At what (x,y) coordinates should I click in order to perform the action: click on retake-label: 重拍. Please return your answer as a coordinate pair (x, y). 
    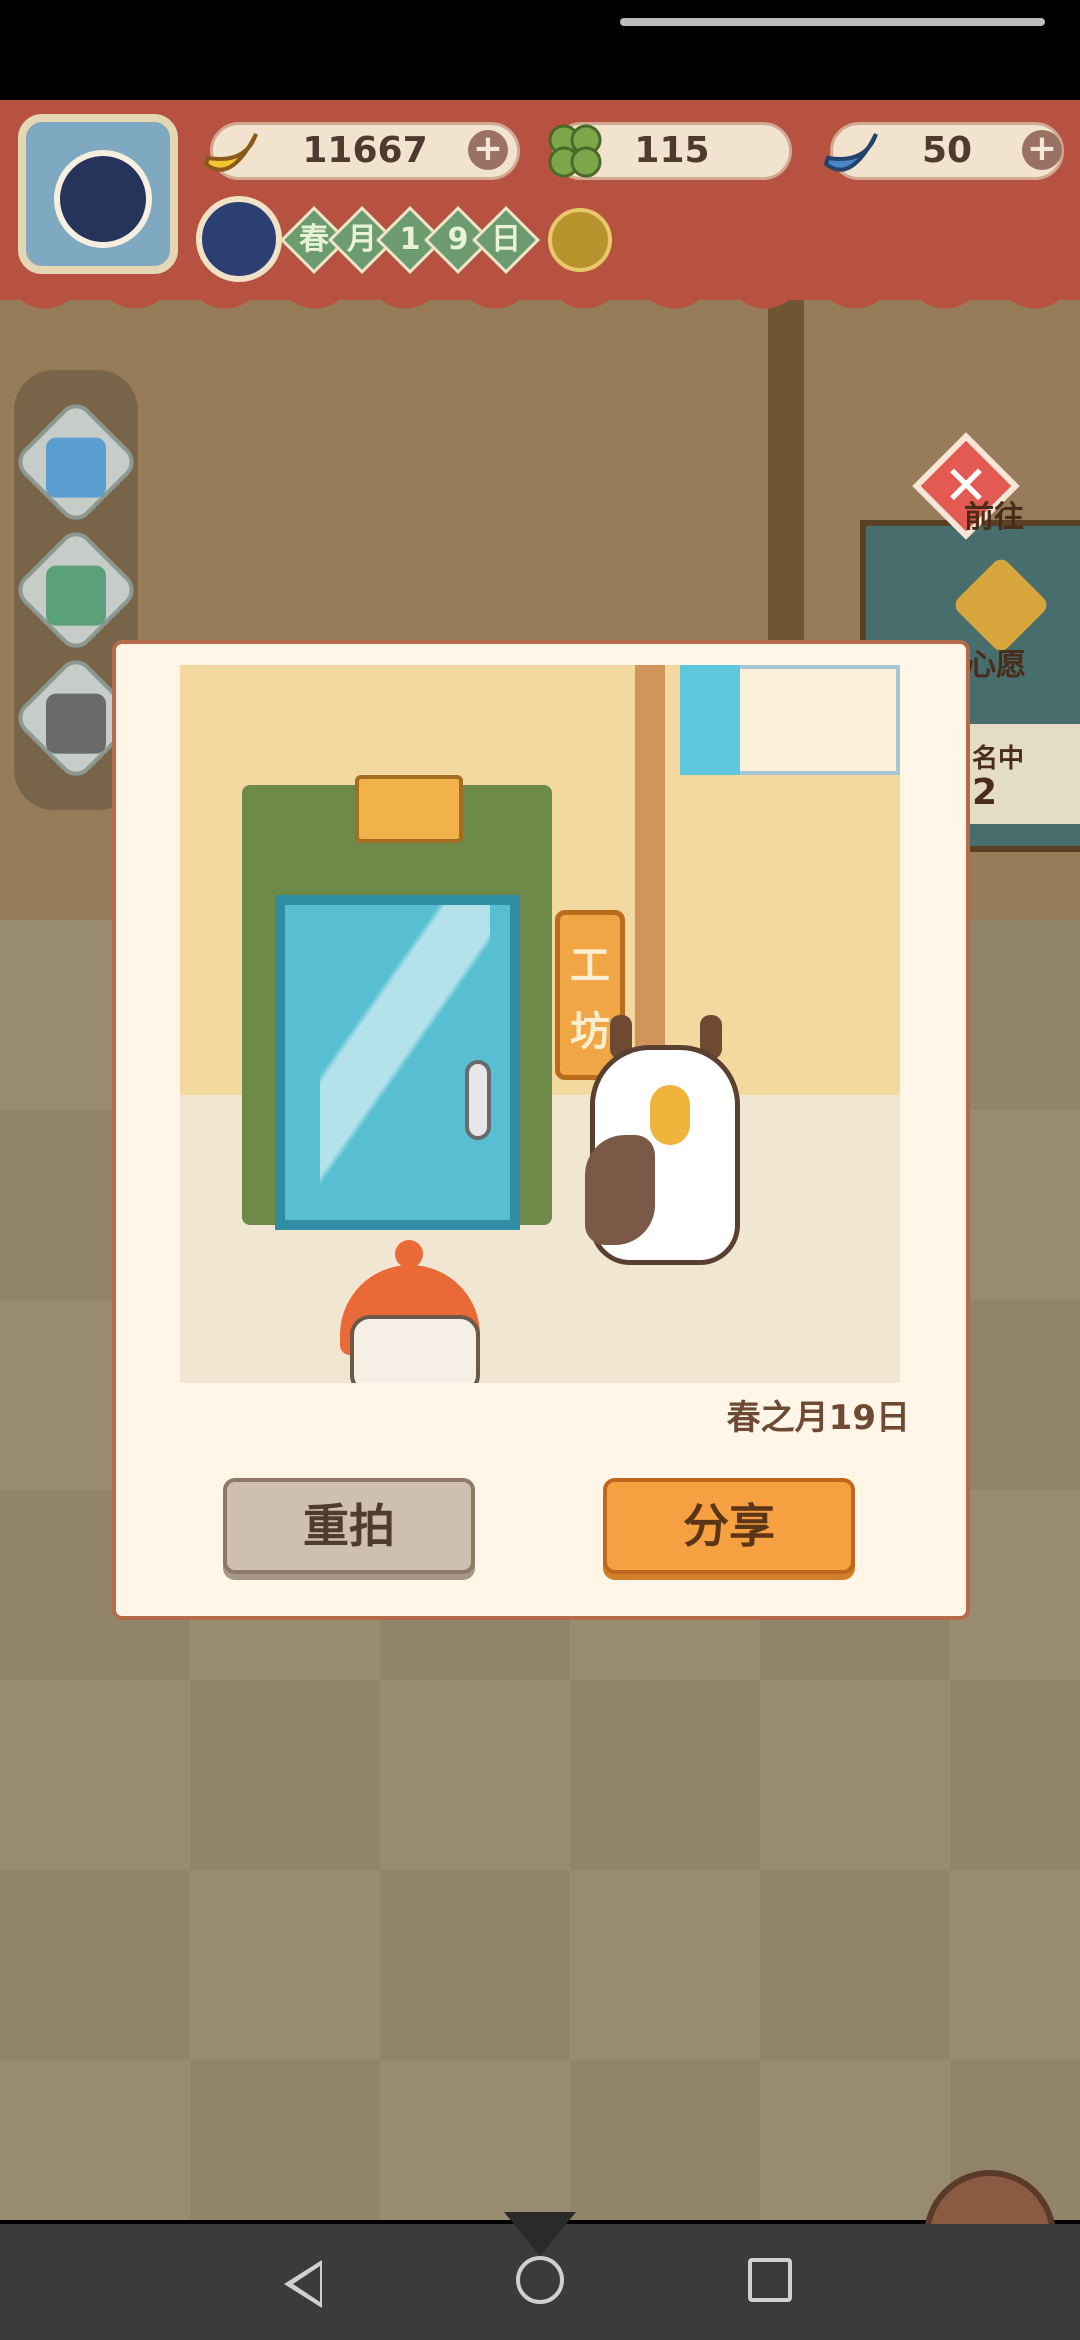
    Looking at the image, I should click on (349, 1526).